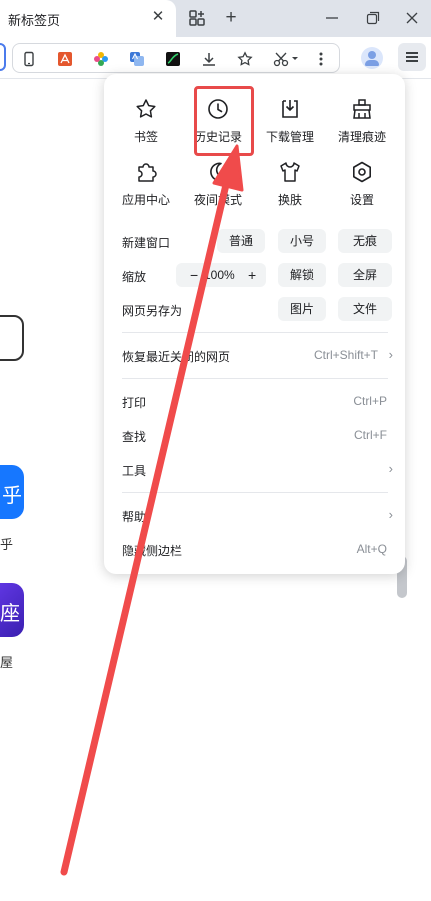 Image resolution: width=431 pixels, height=901 pixels. What do you see at coordinates (145, 137) in the screenshot?
I see `menu-bookmarks-label: 书签` at bounding box center [145, 137].